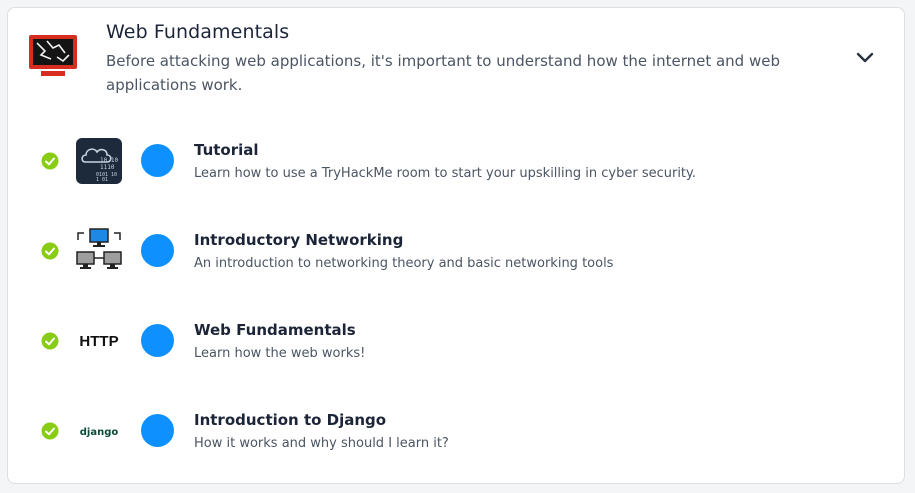 The image size is (915, 493). I want to click on svg-text: django, so click(99, 432).